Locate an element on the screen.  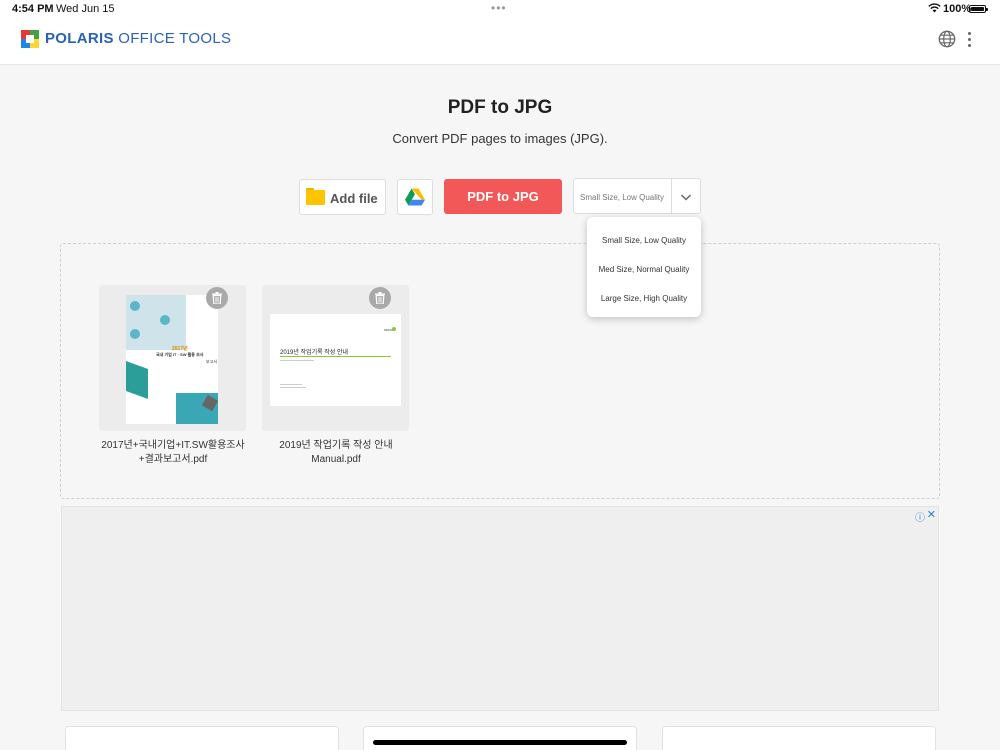
chevron-down-icon is located at coordinates (686, 197).